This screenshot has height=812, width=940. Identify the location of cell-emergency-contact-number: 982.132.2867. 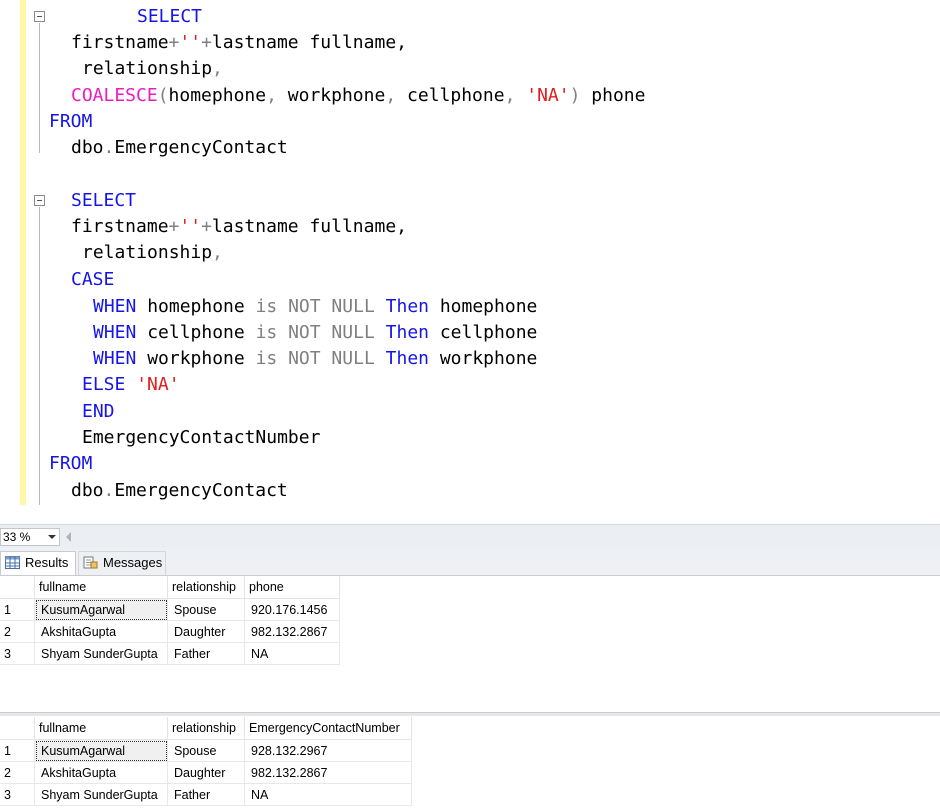
(328, 773).